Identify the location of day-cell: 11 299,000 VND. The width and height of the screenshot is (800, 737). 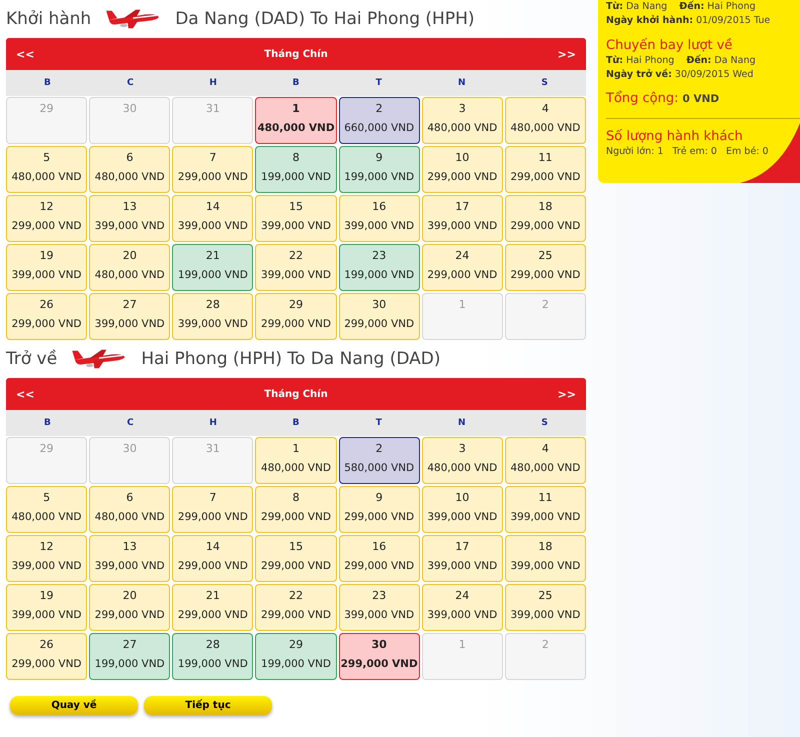
(545, 169).